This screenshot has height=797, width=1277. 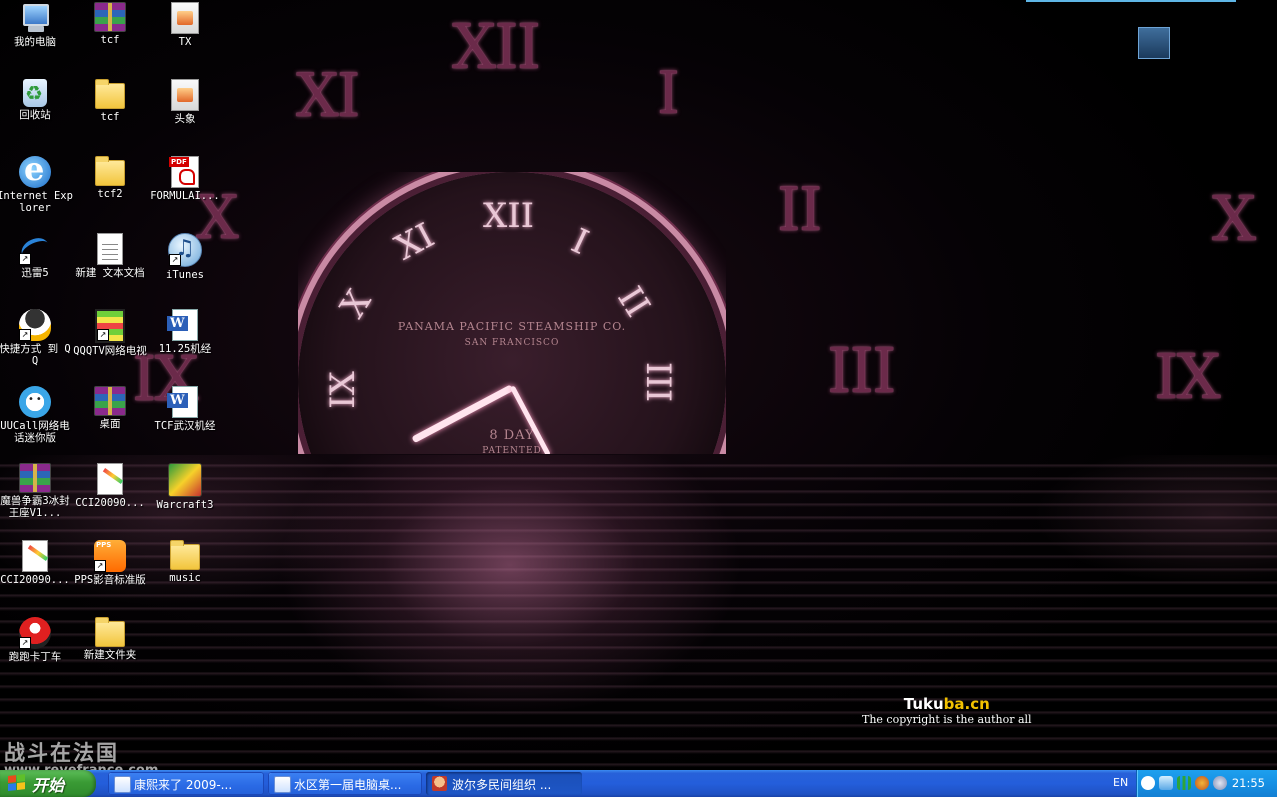 What do you see at coordinates (110, 408) in the screenshot?
I see `desktop-icon: 桌面` at bounding box center [110, 408].